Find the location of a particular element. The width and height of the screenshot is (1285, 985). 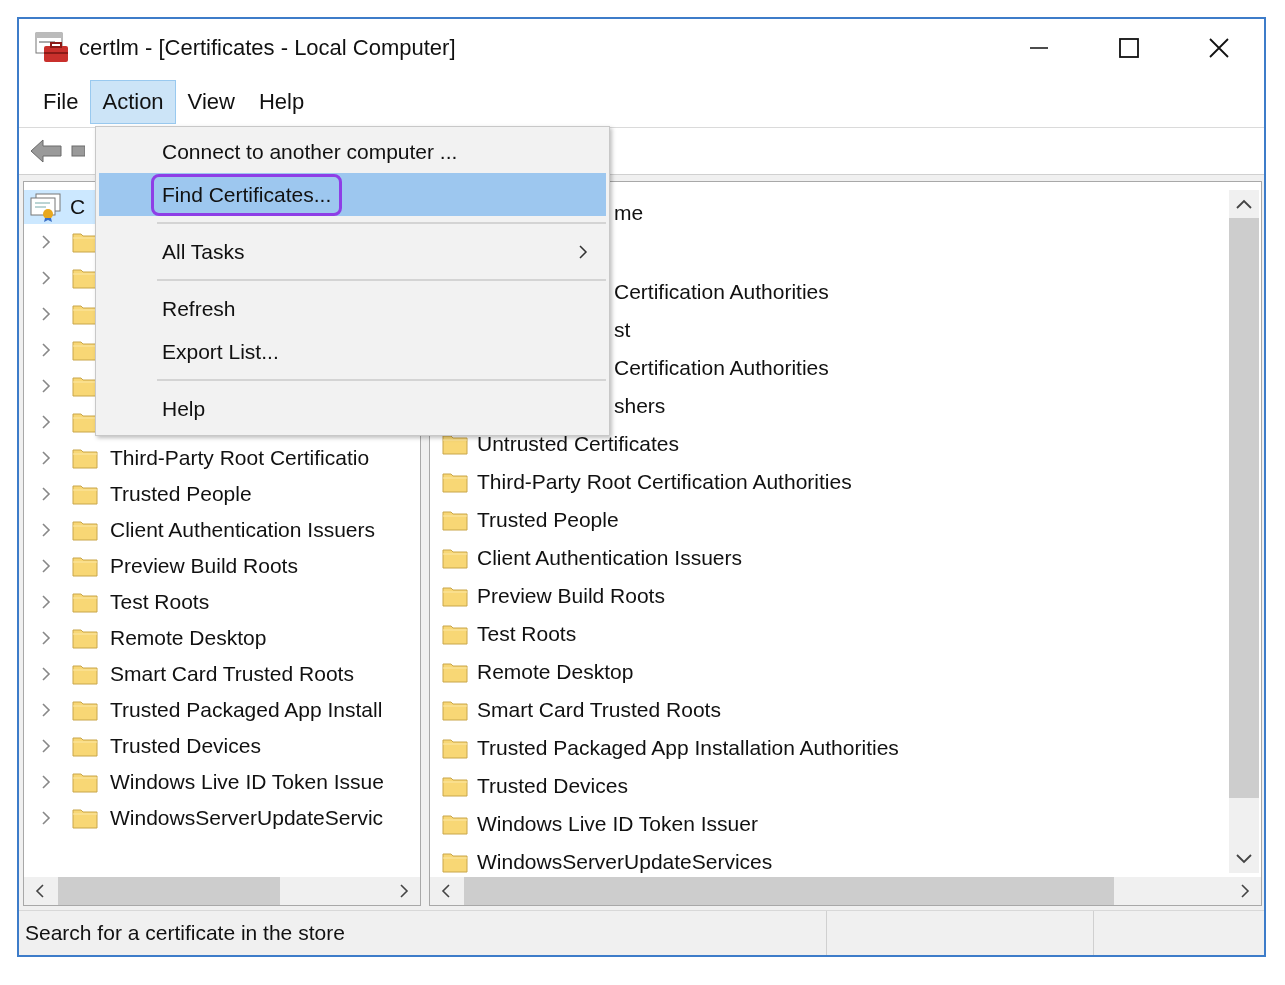

window-title: certlm - [Certificates - Local Computer] is located at coordinates (267, 48).